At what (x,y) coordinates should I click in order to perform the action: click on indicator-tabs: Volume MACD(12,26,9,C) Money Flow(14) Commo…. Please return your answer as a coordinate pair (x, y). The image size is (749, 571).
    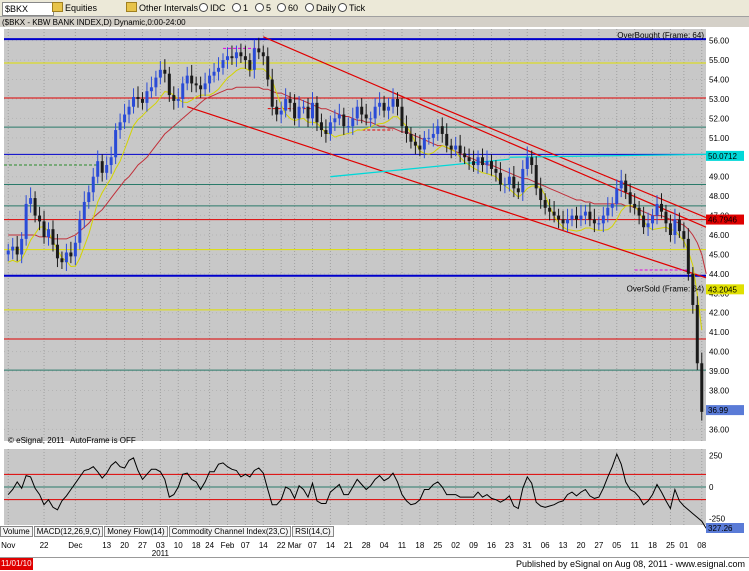
    Looking at the image, I should click on (167, 531).